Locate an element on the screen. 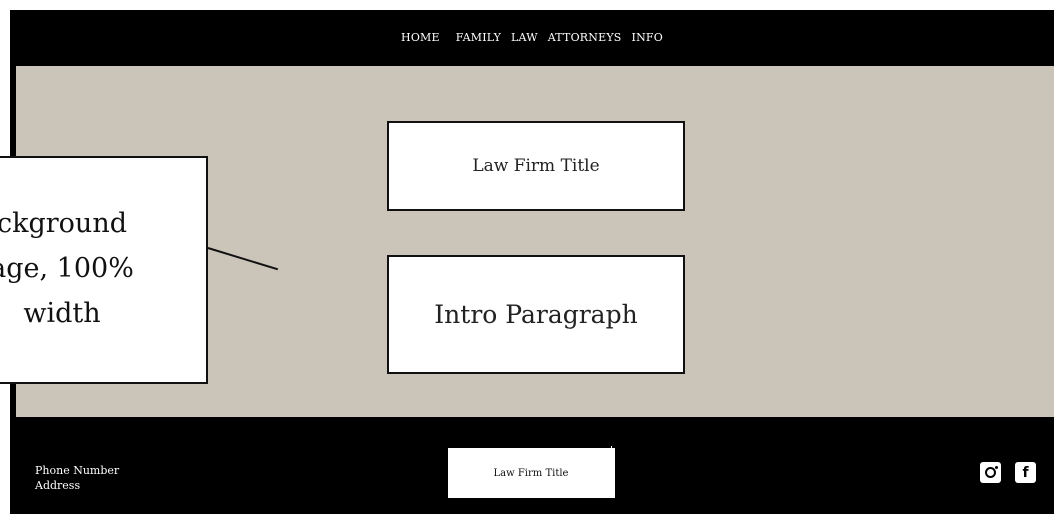 The width and height of the screenshot is (1054, 514). footer-title-box: Law Firm Title is located at coordinates (531, 473).